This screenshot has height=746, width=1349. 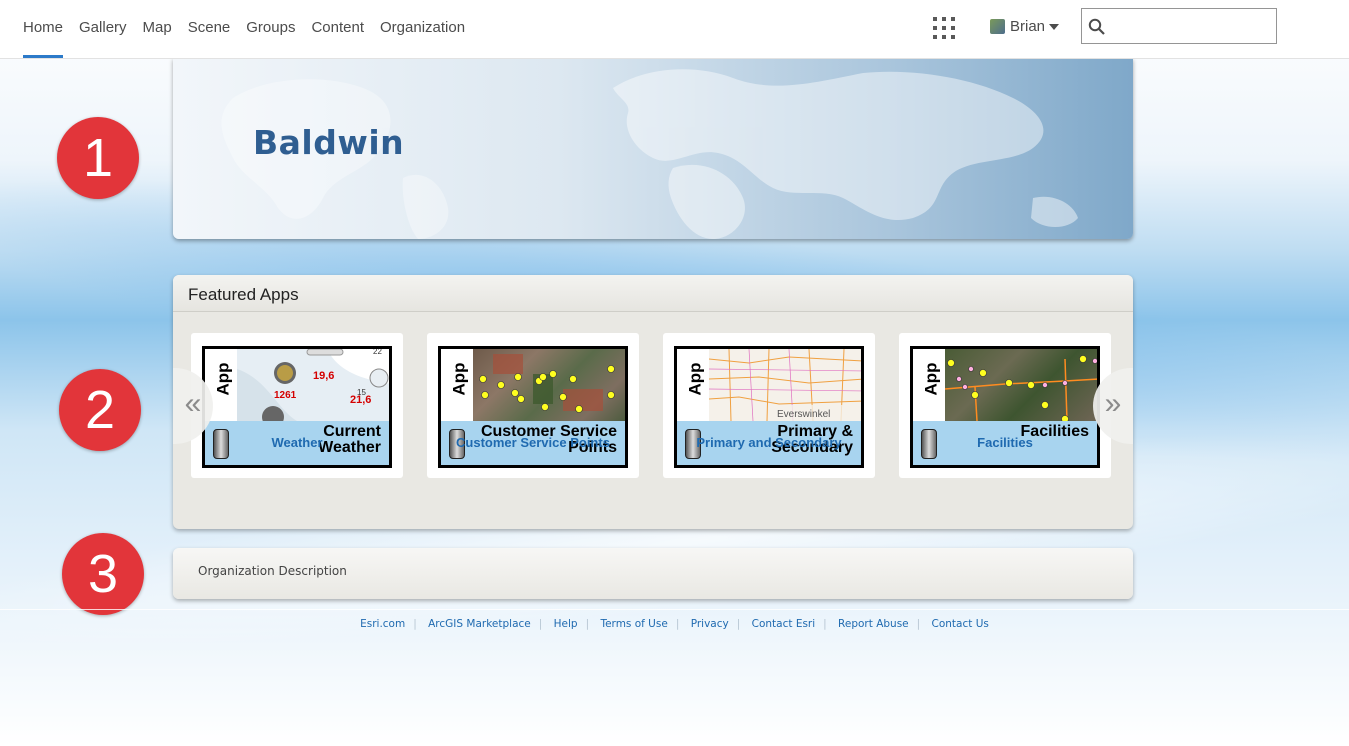 I want to click on app-link-weather: Weather, so click(x=297, y=442).